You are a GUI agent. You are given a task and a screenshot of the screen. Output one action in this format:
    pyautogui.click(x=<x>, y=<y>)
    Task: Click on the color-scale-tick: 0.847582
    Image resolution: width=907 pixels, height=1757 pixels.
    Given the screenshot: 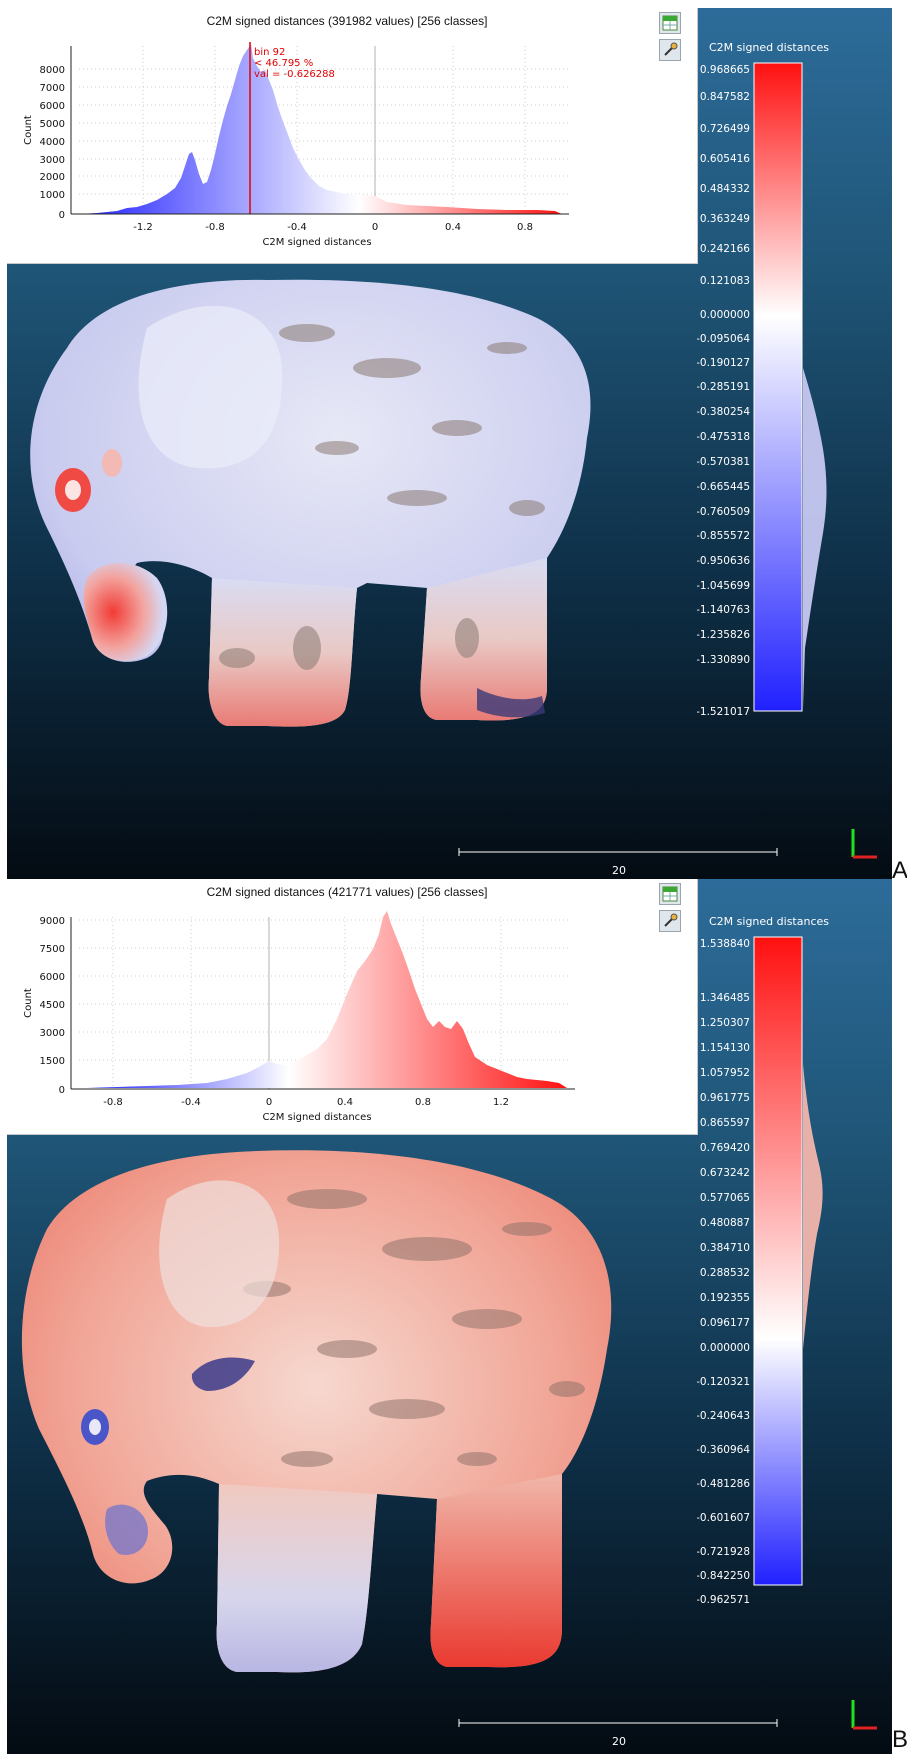 What is the action you would take?
    pyautogui.click(x=725, y=97)
    